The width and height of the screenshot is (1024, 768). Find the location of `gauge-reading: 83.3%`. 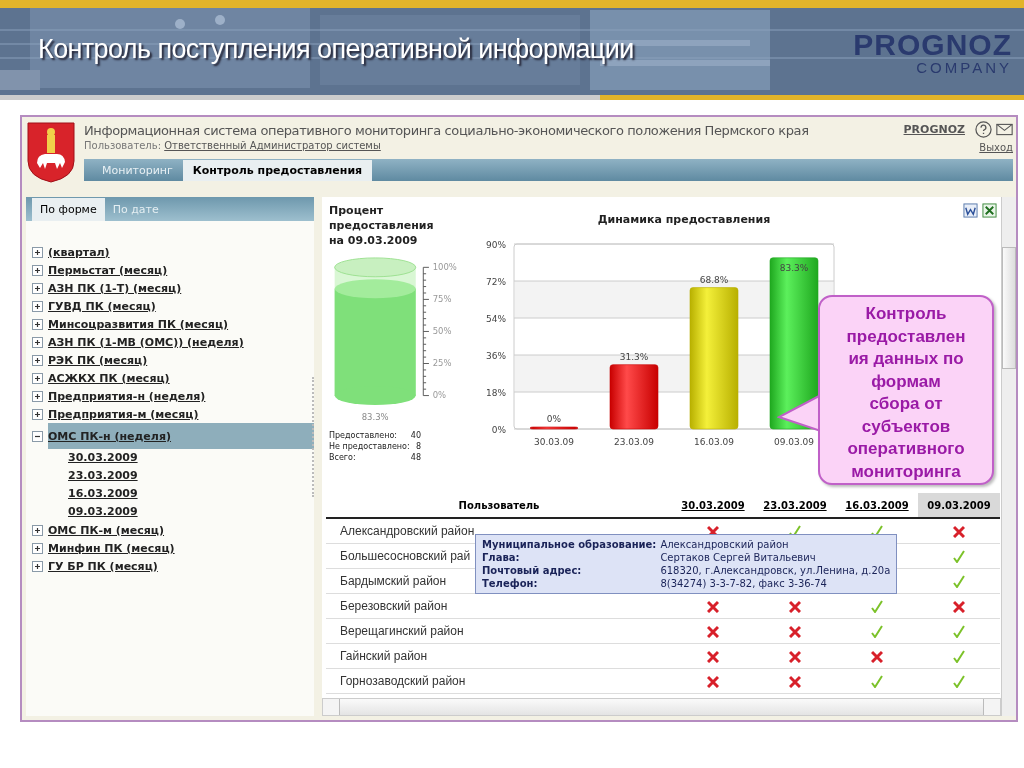

gauge-reading: 83.3% is located at coordinates (375, 417).